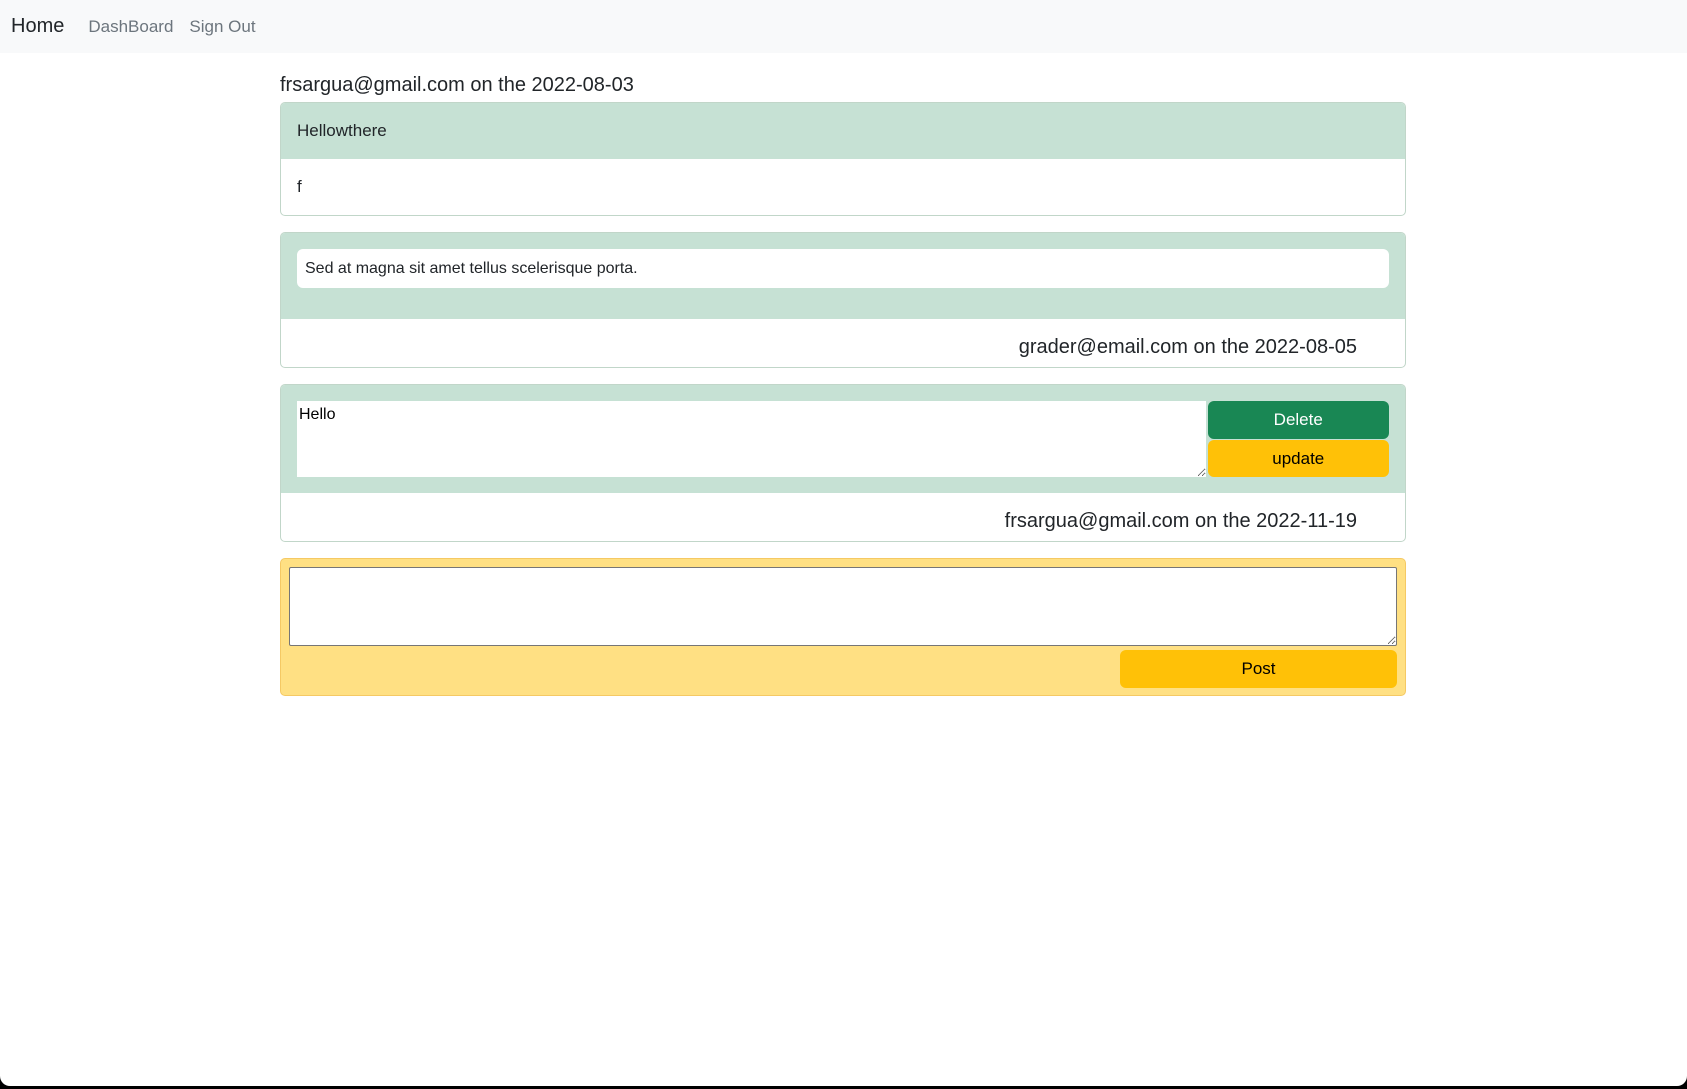 This screenshot has height=1089, width=1687. Describe the element at coordinates (457, 85) in the screenshot. I see `post-meta: frsargua@gmail.com on the 2022-08-03` at that location.